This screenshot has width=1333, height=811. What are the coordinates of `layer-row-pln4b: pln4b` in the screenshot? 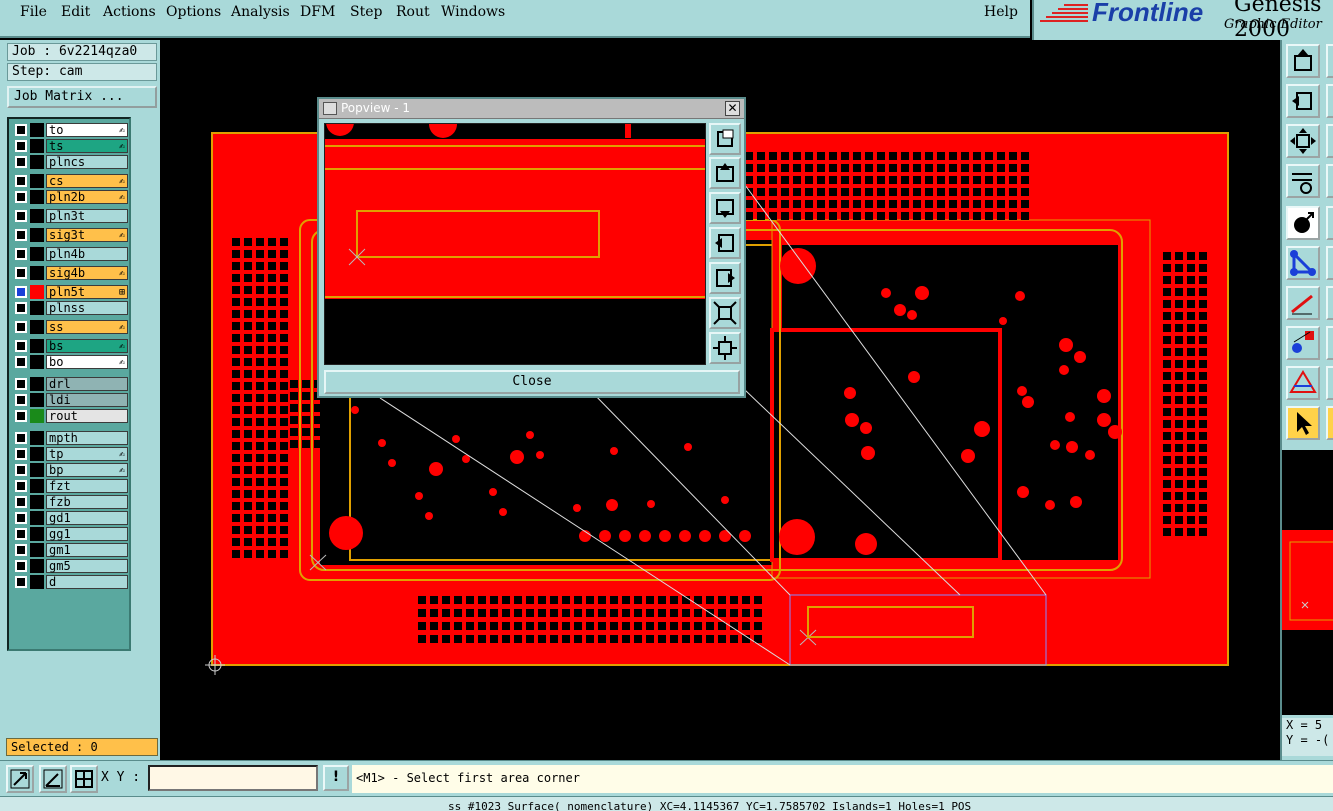 It's located at (71, 254).